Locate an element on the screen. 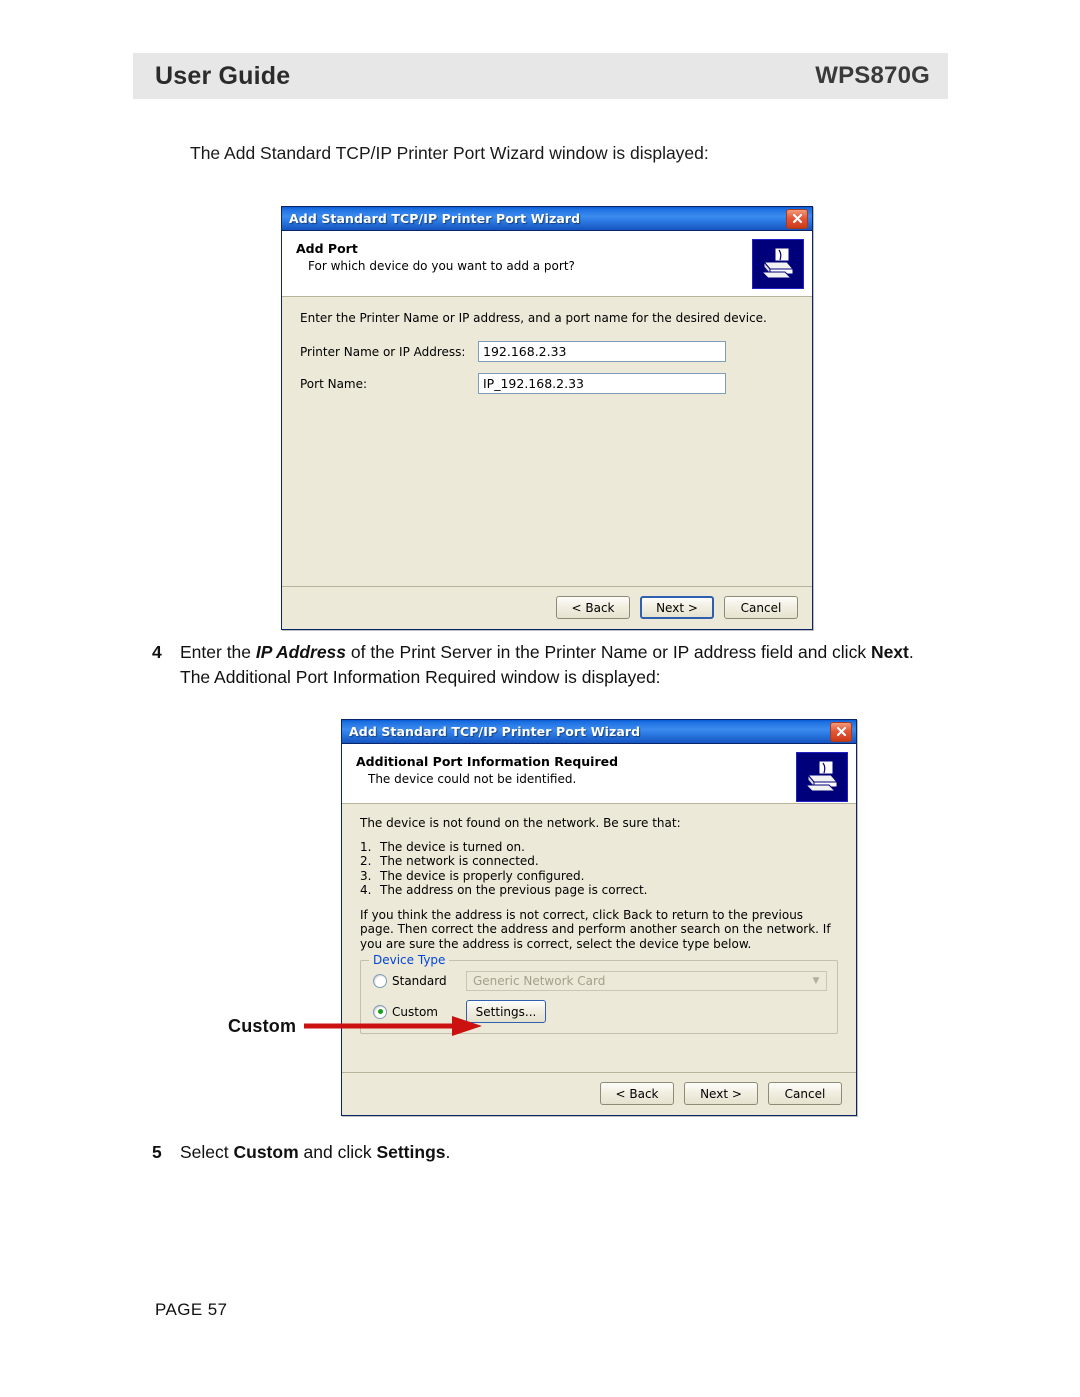 The image size is (1080, 1397). page-title: User Guide is located at coordinates (223, 75).